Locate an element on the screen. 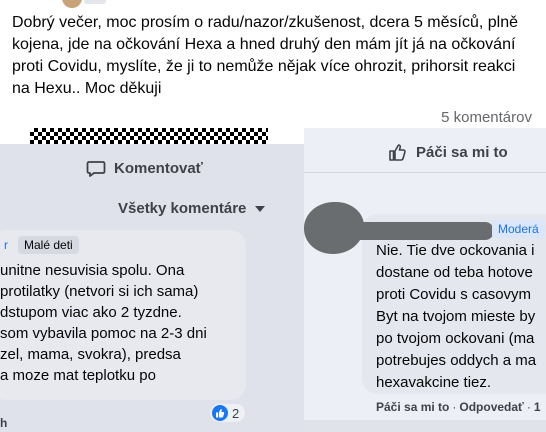  like-reaction-icon is located at coordinates (220, 413).